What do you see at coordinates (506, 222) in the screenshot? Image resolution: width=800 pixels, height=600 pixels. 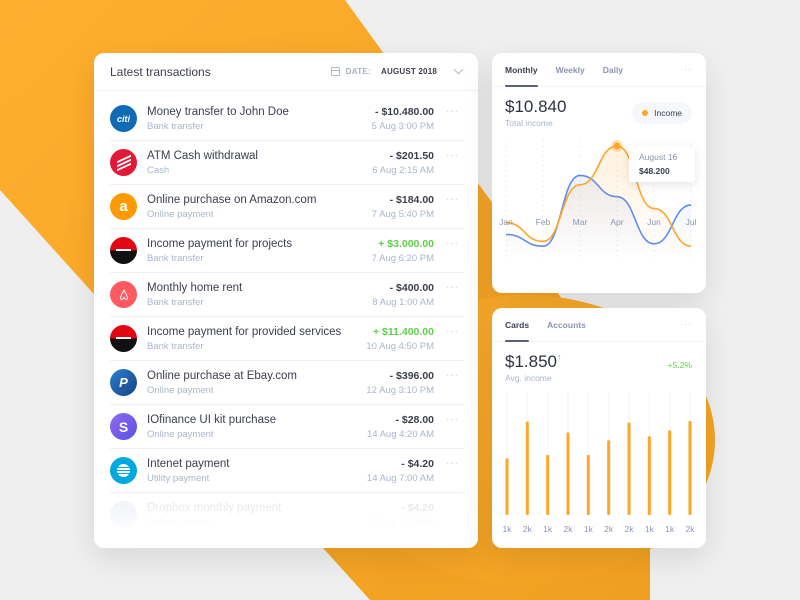 I see `x-tick-label: Jan` at bounding box center [506, 222].